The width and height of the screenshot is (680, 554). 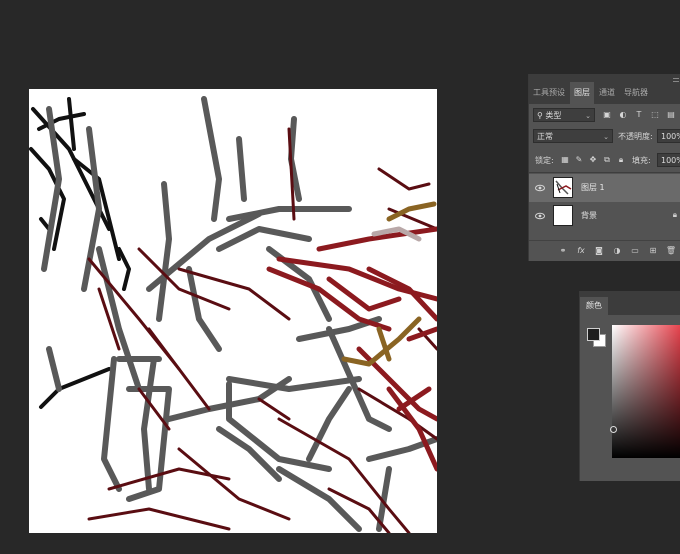 I want to click on link-layers-icon: ⚭, so click(x=563, y=251).